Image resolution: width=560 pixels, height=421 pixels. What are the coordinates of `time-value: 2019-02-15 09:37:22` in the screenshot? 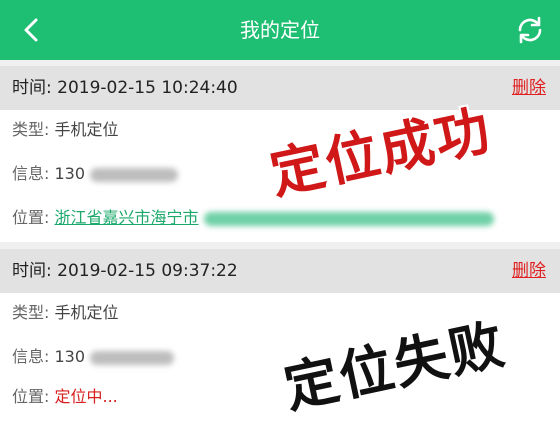 It's located at (147, 271).